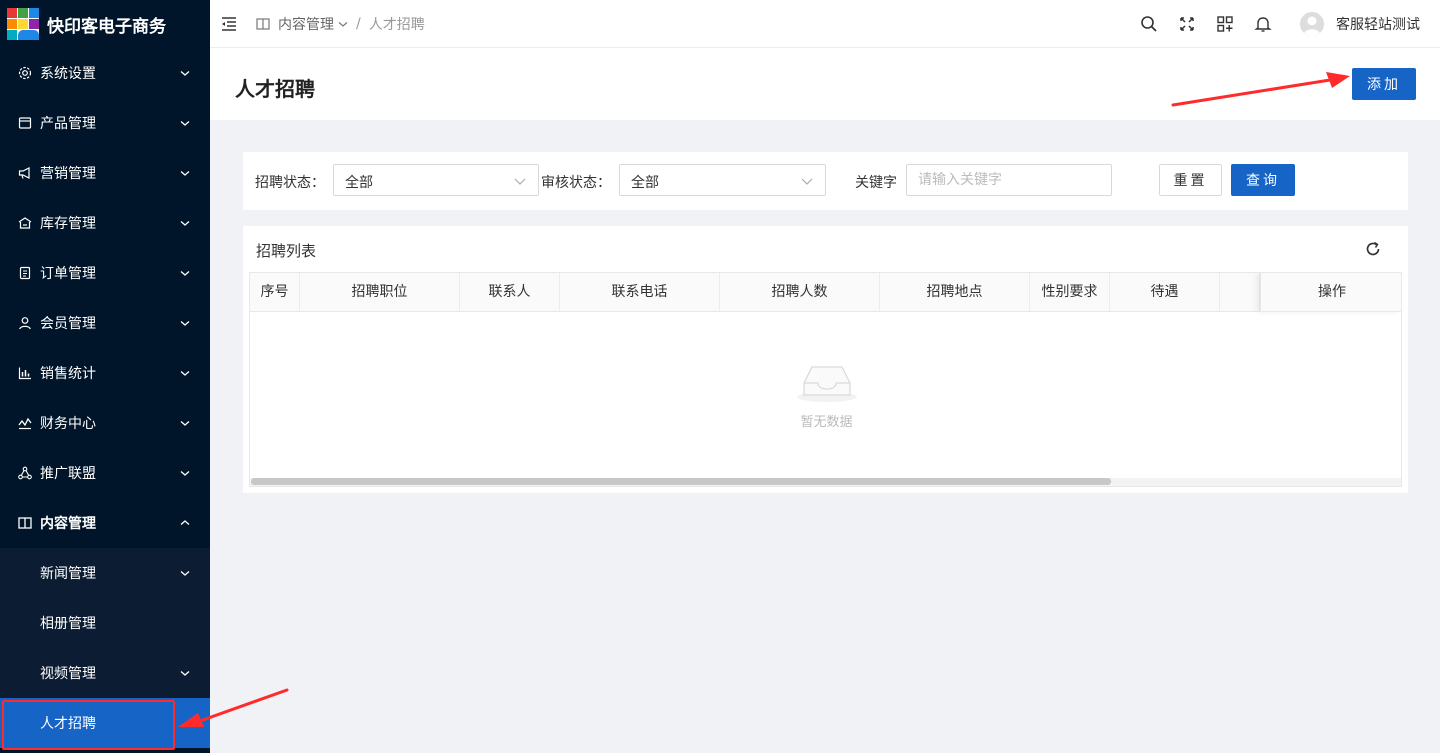 This screenshot has width=1440, height=753. I want to click on fullscreen-icon, so click(1187, 24).